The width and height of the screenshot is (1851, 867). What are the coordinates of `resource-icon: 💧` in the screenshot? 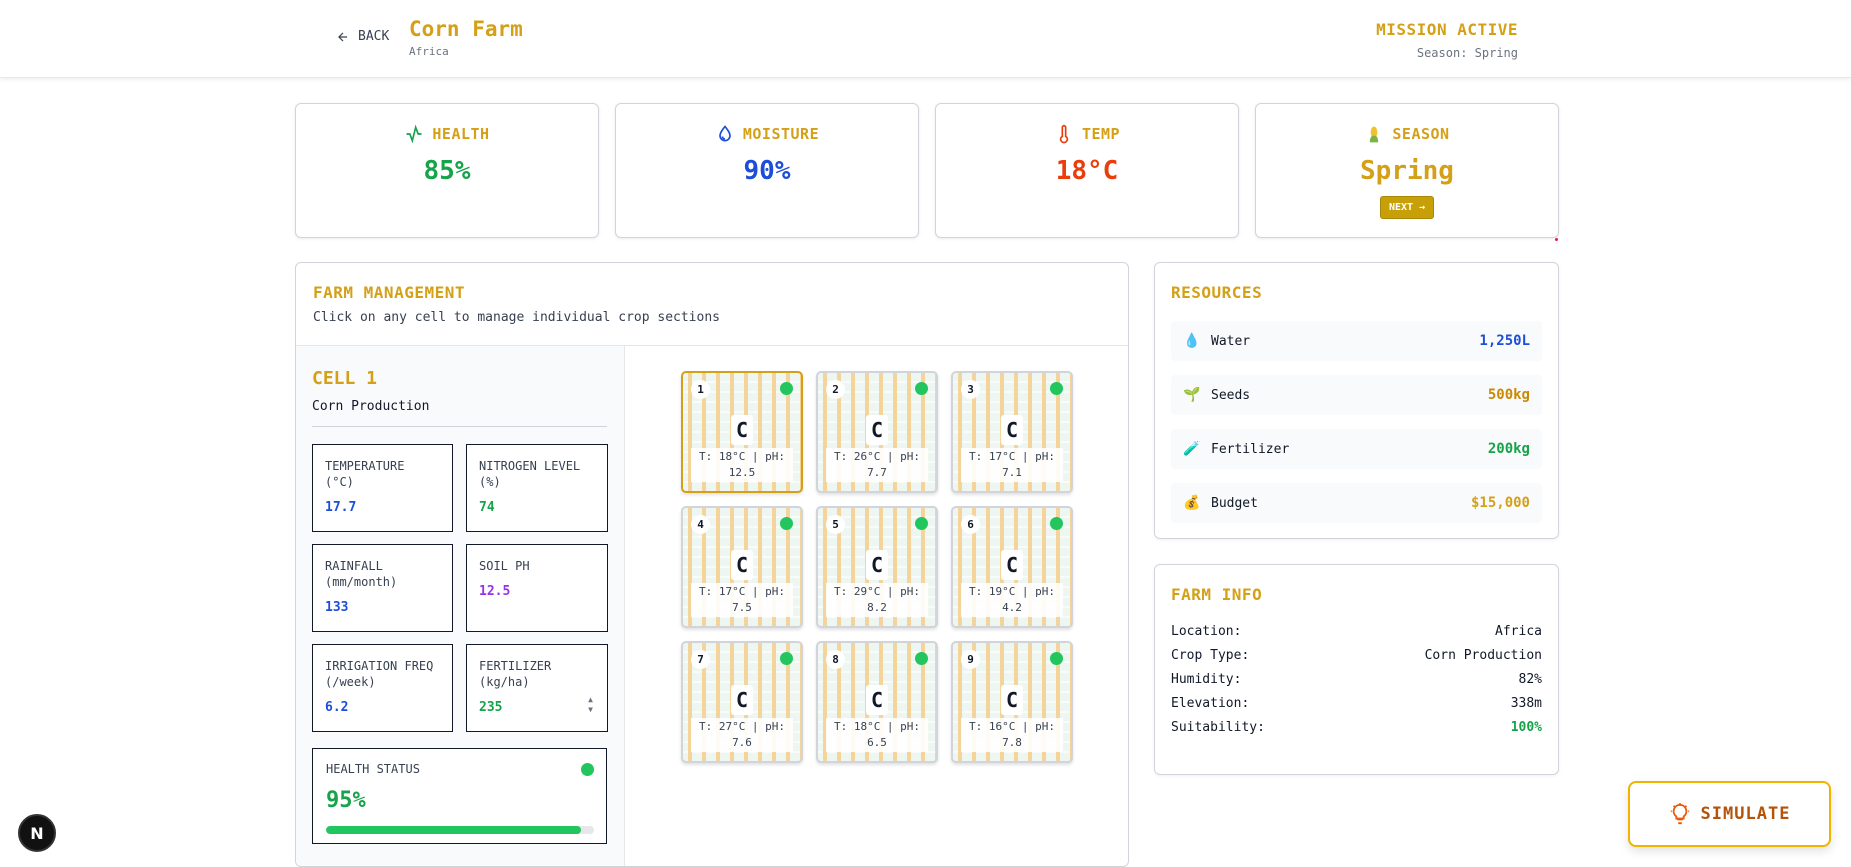 It's located at (1192, 341).